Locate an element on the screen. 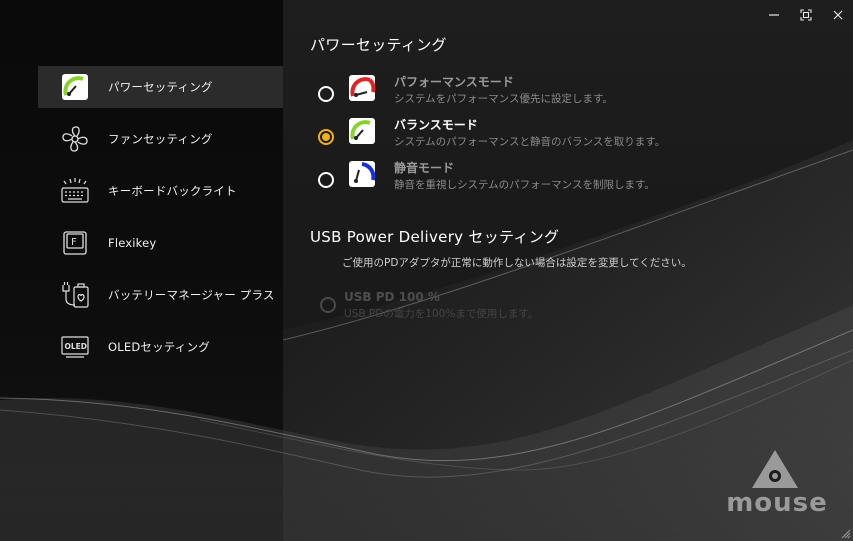 This screenshot has height=541, width=853. mouse-logo: mouse is located at coordinates (777, 483).